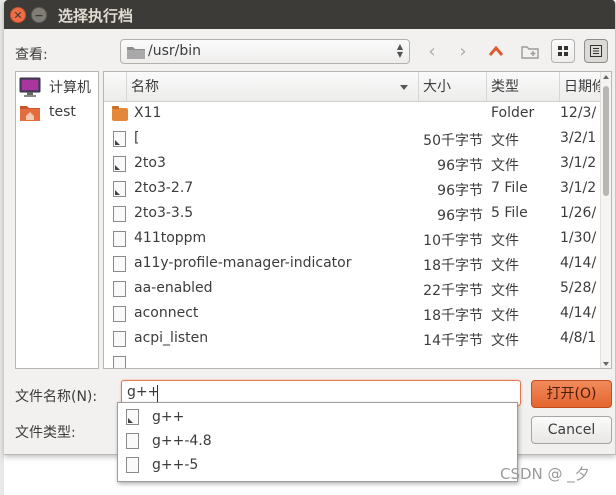  I want to click on file-type: Folder, so click(513, 113).